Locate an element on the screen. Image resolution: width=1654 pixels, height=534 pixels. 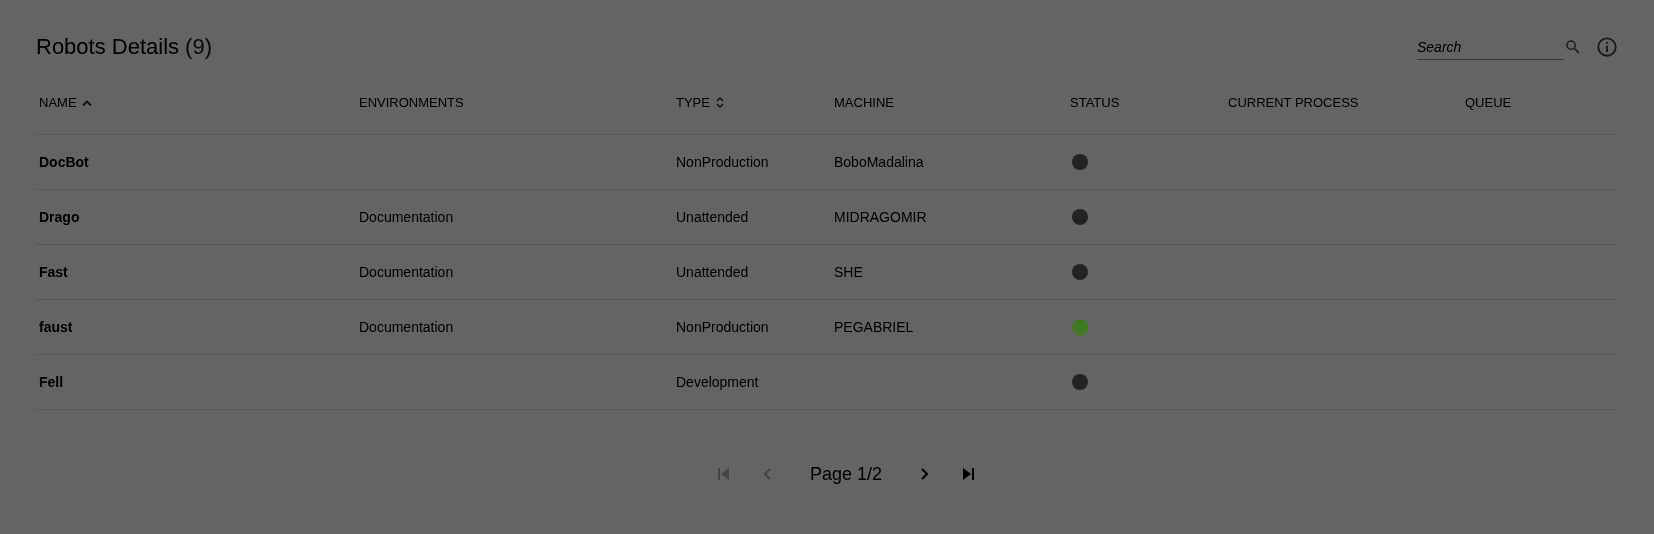
machine-cell: SHE is located at coordinates (848, 272).